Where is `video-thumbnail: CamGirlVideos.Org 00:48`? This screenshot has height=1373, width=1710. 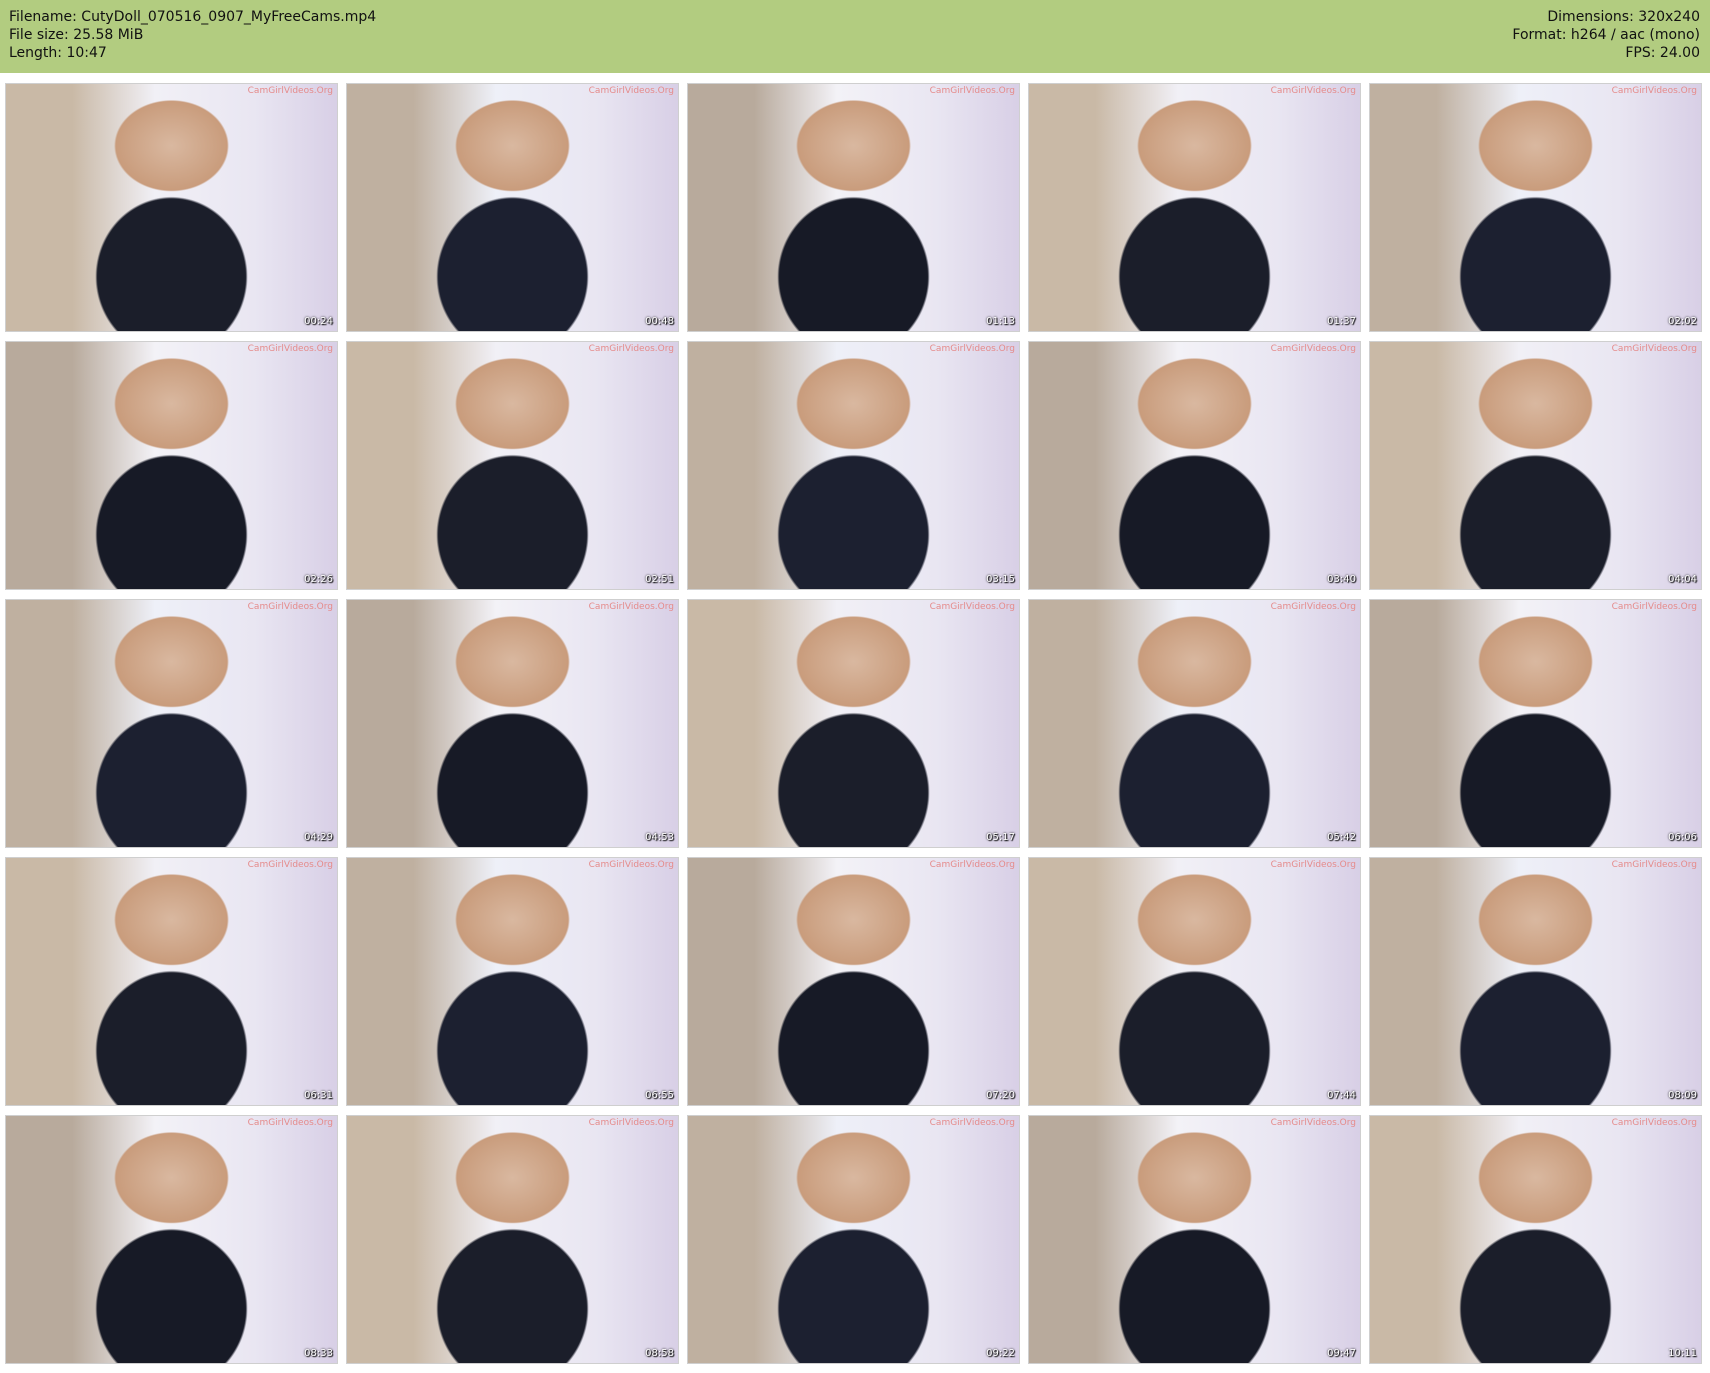
video-thumbnail: CamGirlVideos.Org 00:48 is located at coordinates (512, 207).